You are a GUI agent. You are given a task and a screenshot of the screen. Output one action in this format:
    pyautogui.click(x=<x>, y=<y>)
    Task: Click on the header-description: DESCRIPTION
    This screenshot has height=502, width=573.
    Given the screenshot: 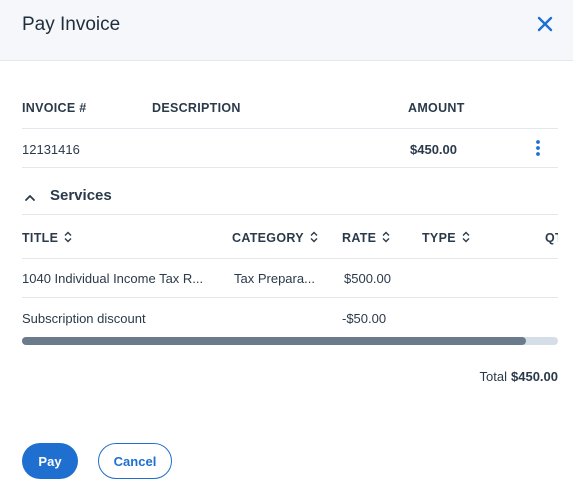 What is the action you would take?
    pyautogui.click(x=196, y=108)
    